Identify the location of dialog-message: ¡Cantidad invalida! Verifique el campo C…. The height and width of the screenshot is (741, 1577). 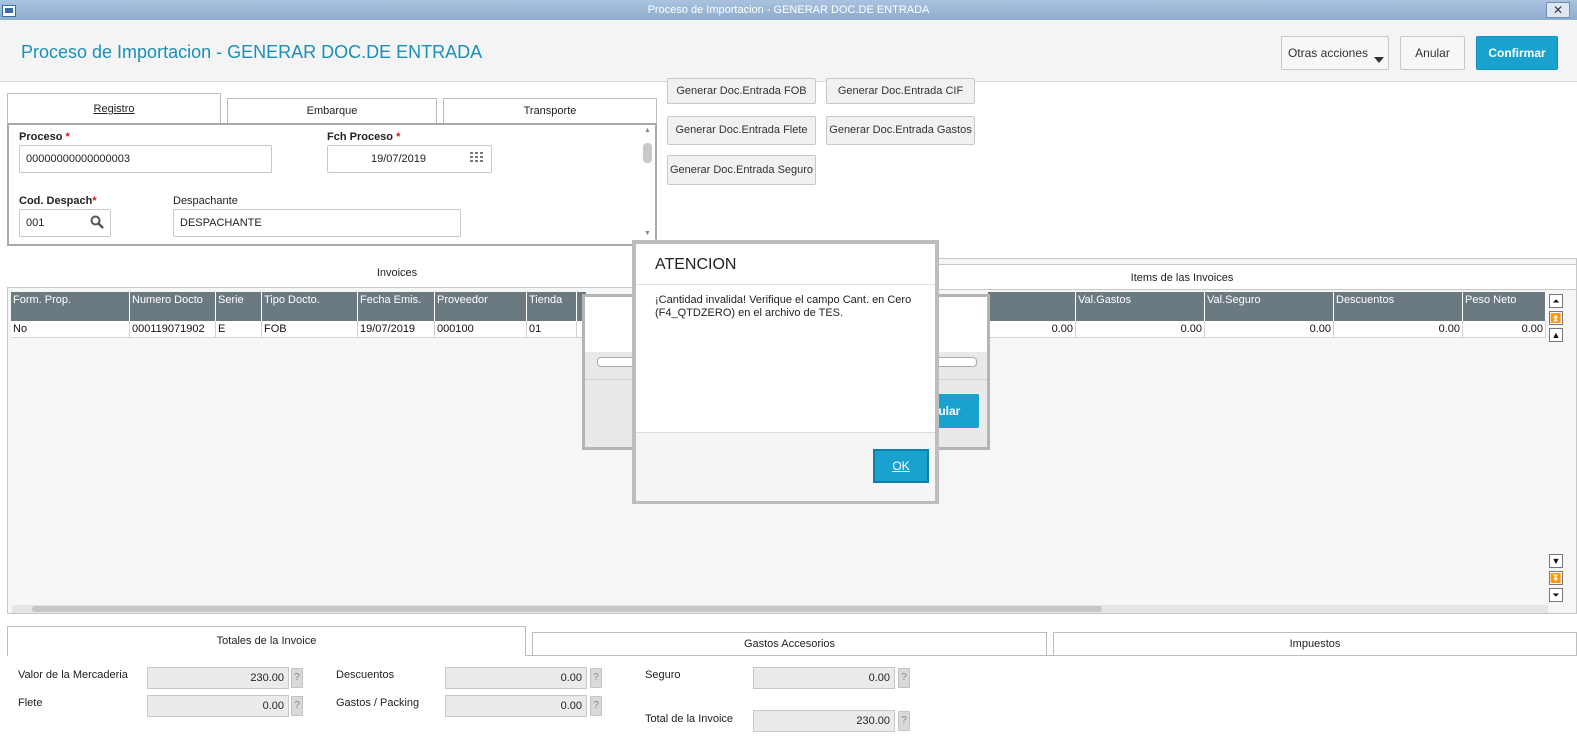
(783, 306).